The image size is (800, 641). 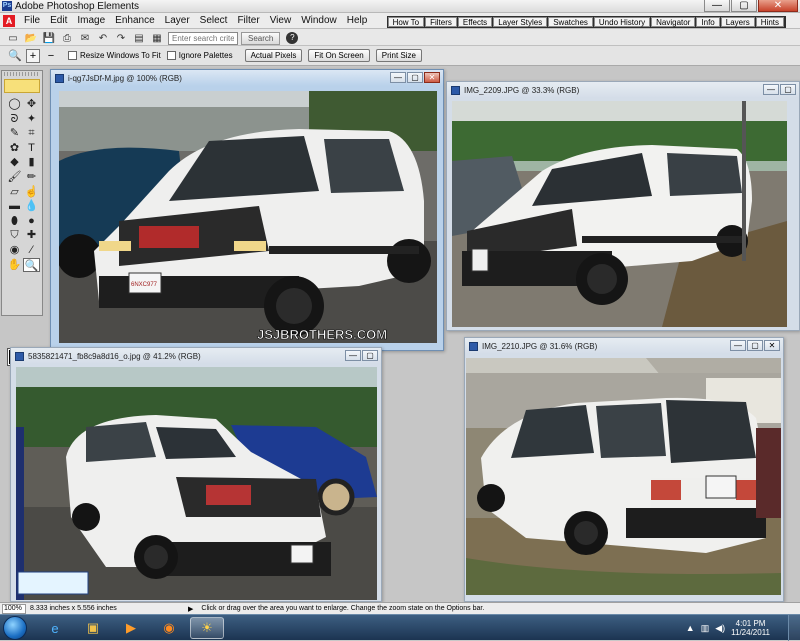 I want to click on eyedropper-icon: ⁄, so click(x=31, y=250).